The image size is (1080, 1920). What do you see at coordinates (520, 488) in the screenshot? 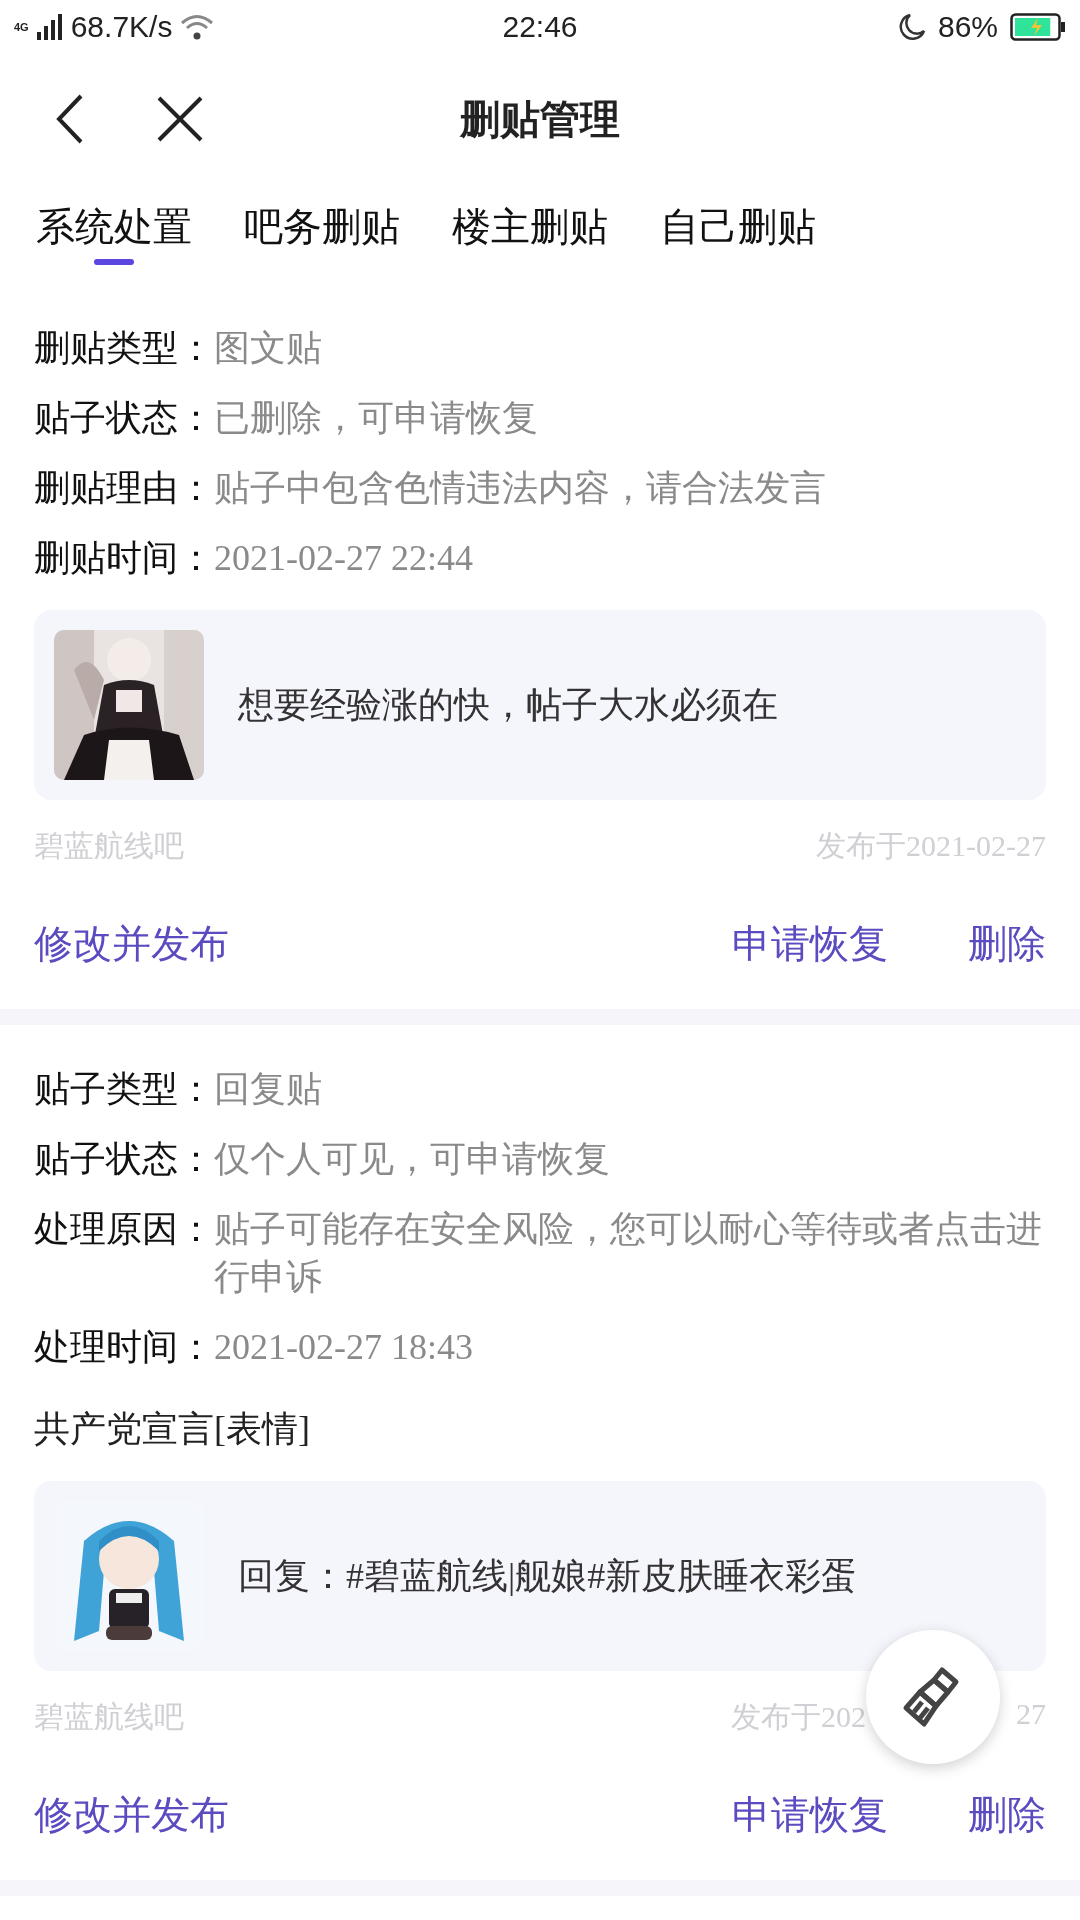
I see `field-value: 贴子中包含色情违法内容，请合法发言` at bounding box center [520, 488].